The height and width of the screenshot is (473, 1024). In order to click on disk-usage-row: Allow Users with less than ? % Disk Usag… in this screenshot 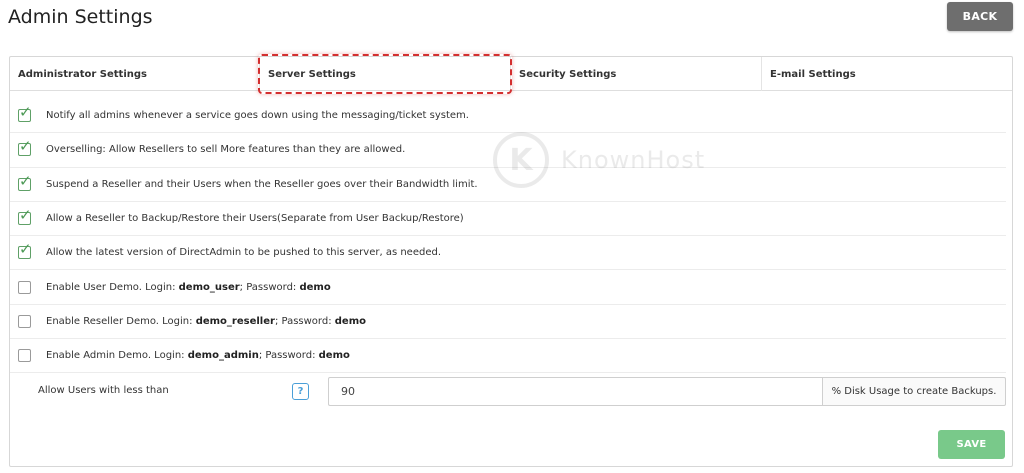, I will do `click(508, 392)`.